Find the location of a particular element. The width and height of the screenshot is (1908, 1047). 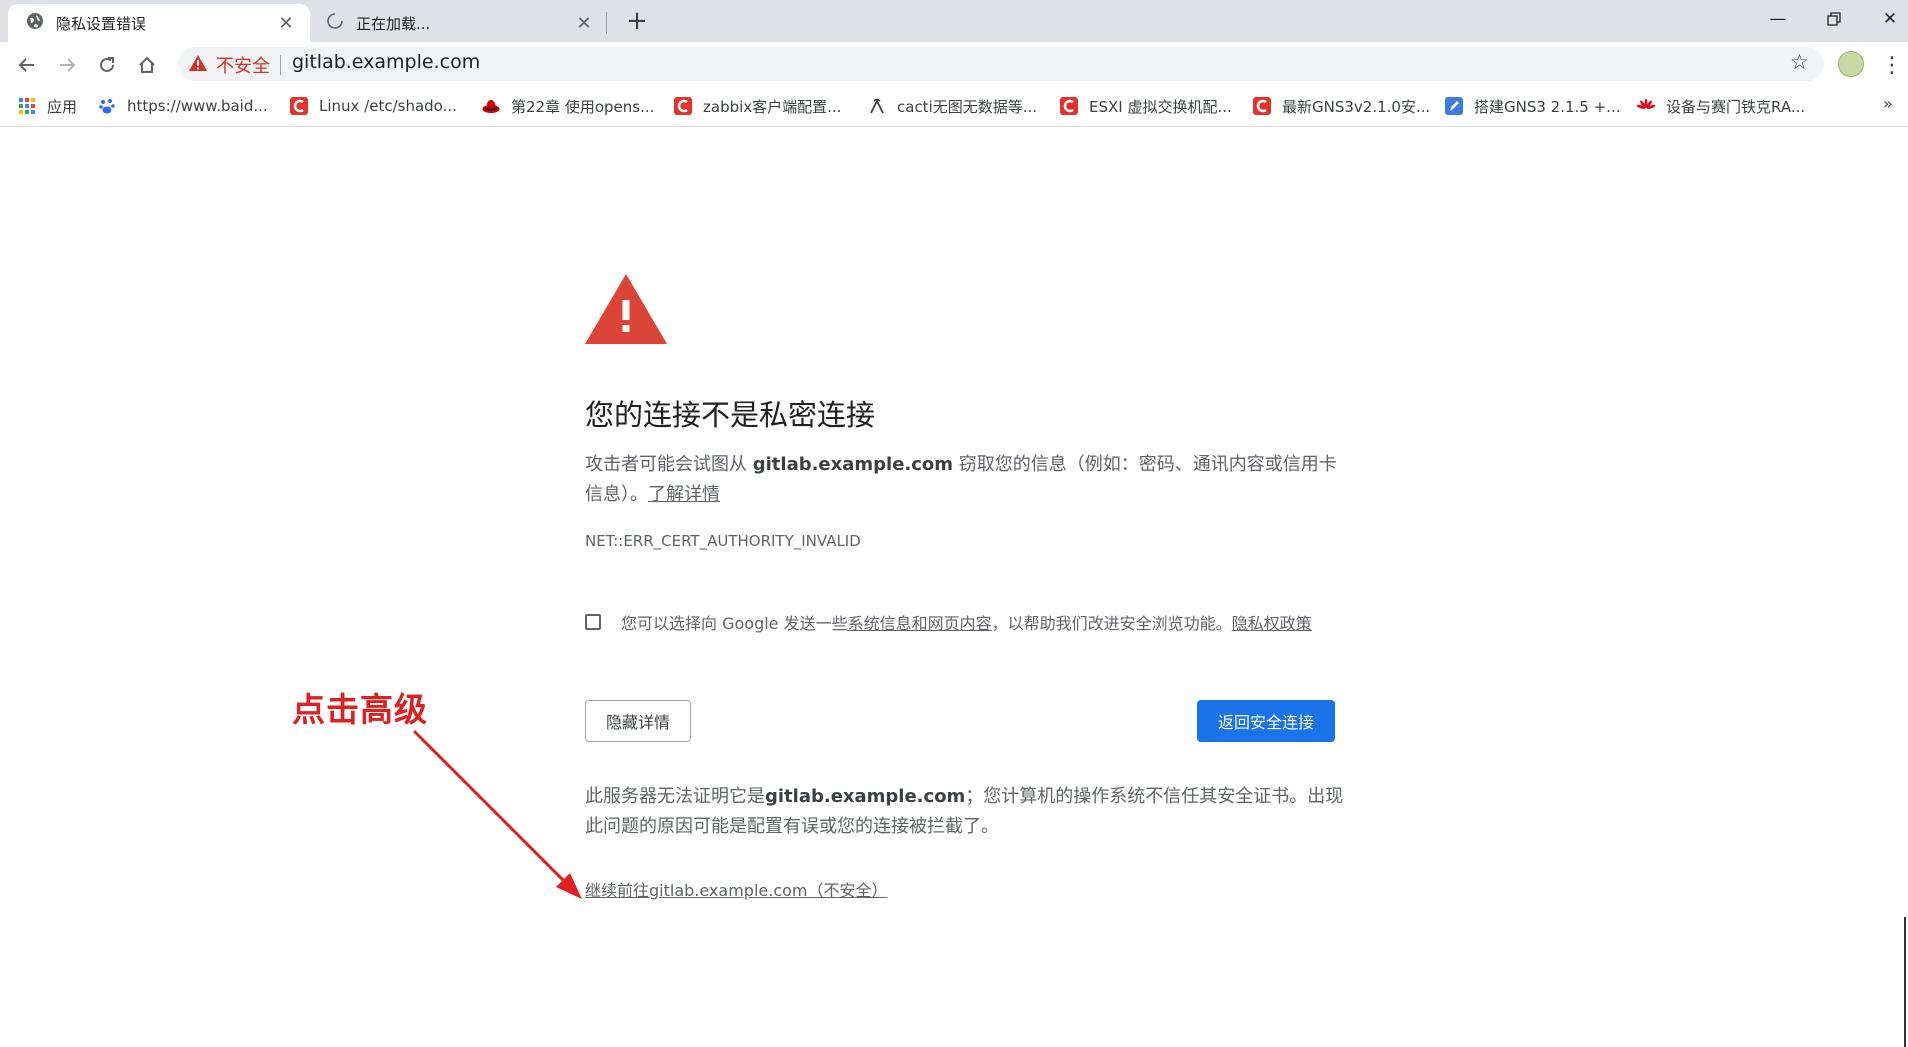

warning-triangle-icon is located at coordinates (198, 65).